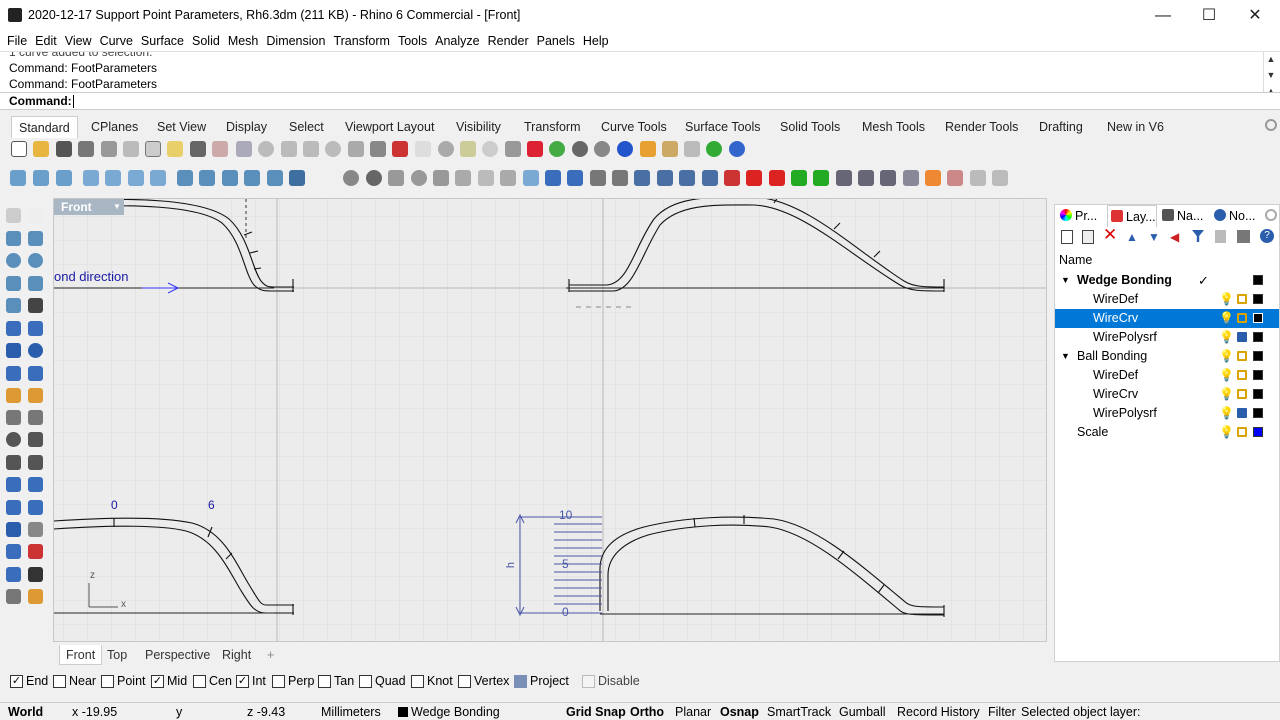 The height and width of the screenshot is (720, 1280). What do you see at coordinates (236, 655) in the screenshot?
I see `viewport-tab-right: Right` at bounding box center [236, 655].